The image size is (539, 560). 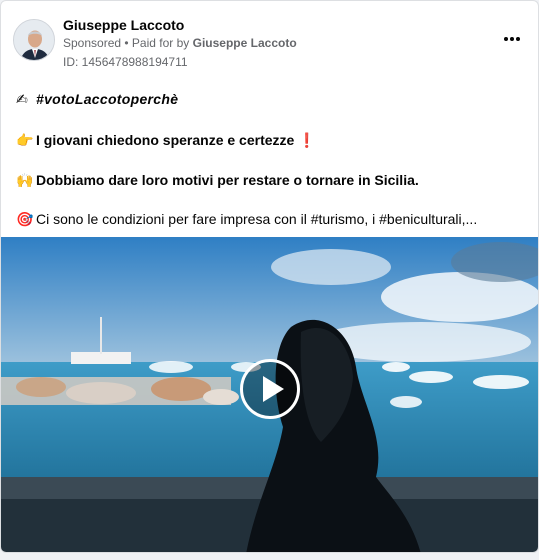 What do you see at coordinates (506, 39) in the screenshot?
I see `more-horizontal-icon` at bounding box center [506, 39].